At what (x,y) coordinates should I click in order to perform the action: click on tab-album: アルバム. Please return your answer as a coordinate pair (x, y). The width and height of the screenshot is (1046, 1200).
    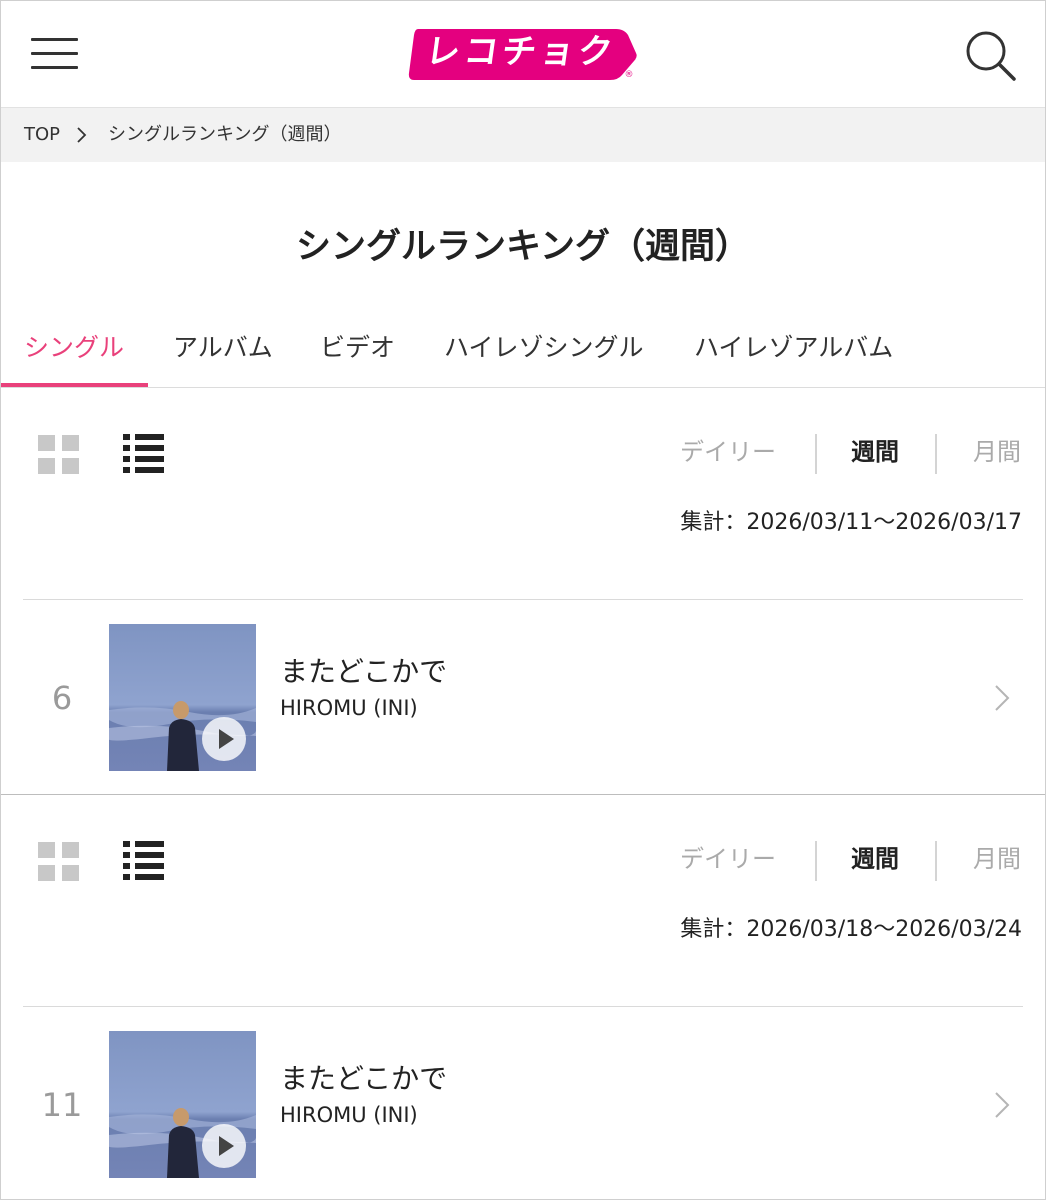
    Looking at the image, I should click on (223, 348).